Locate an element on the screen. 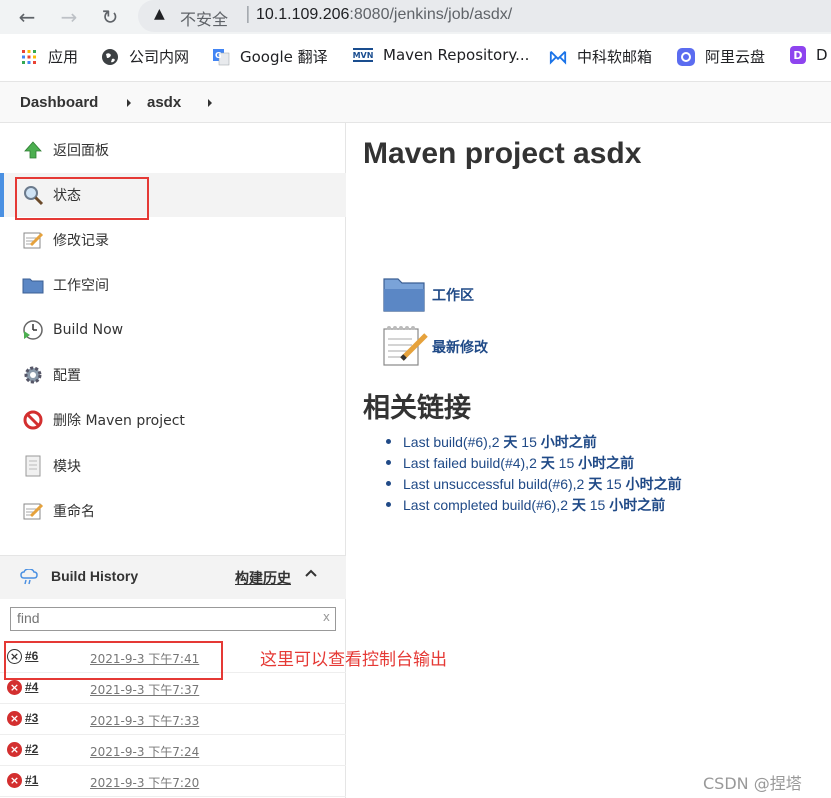 The width and height of the screenshot is (831, 798). task-modules: 模块 is located at coordinates (173, 466).